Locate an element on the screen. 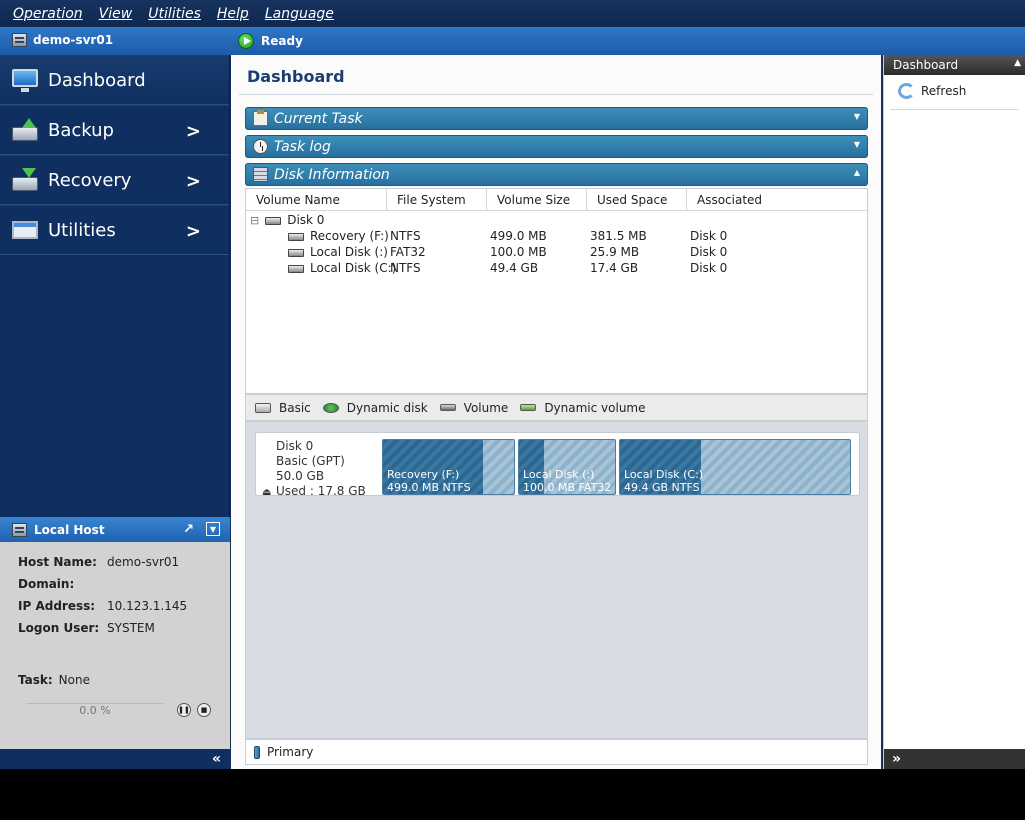  legend-volume: Volume is located at coordinates (474, 407).